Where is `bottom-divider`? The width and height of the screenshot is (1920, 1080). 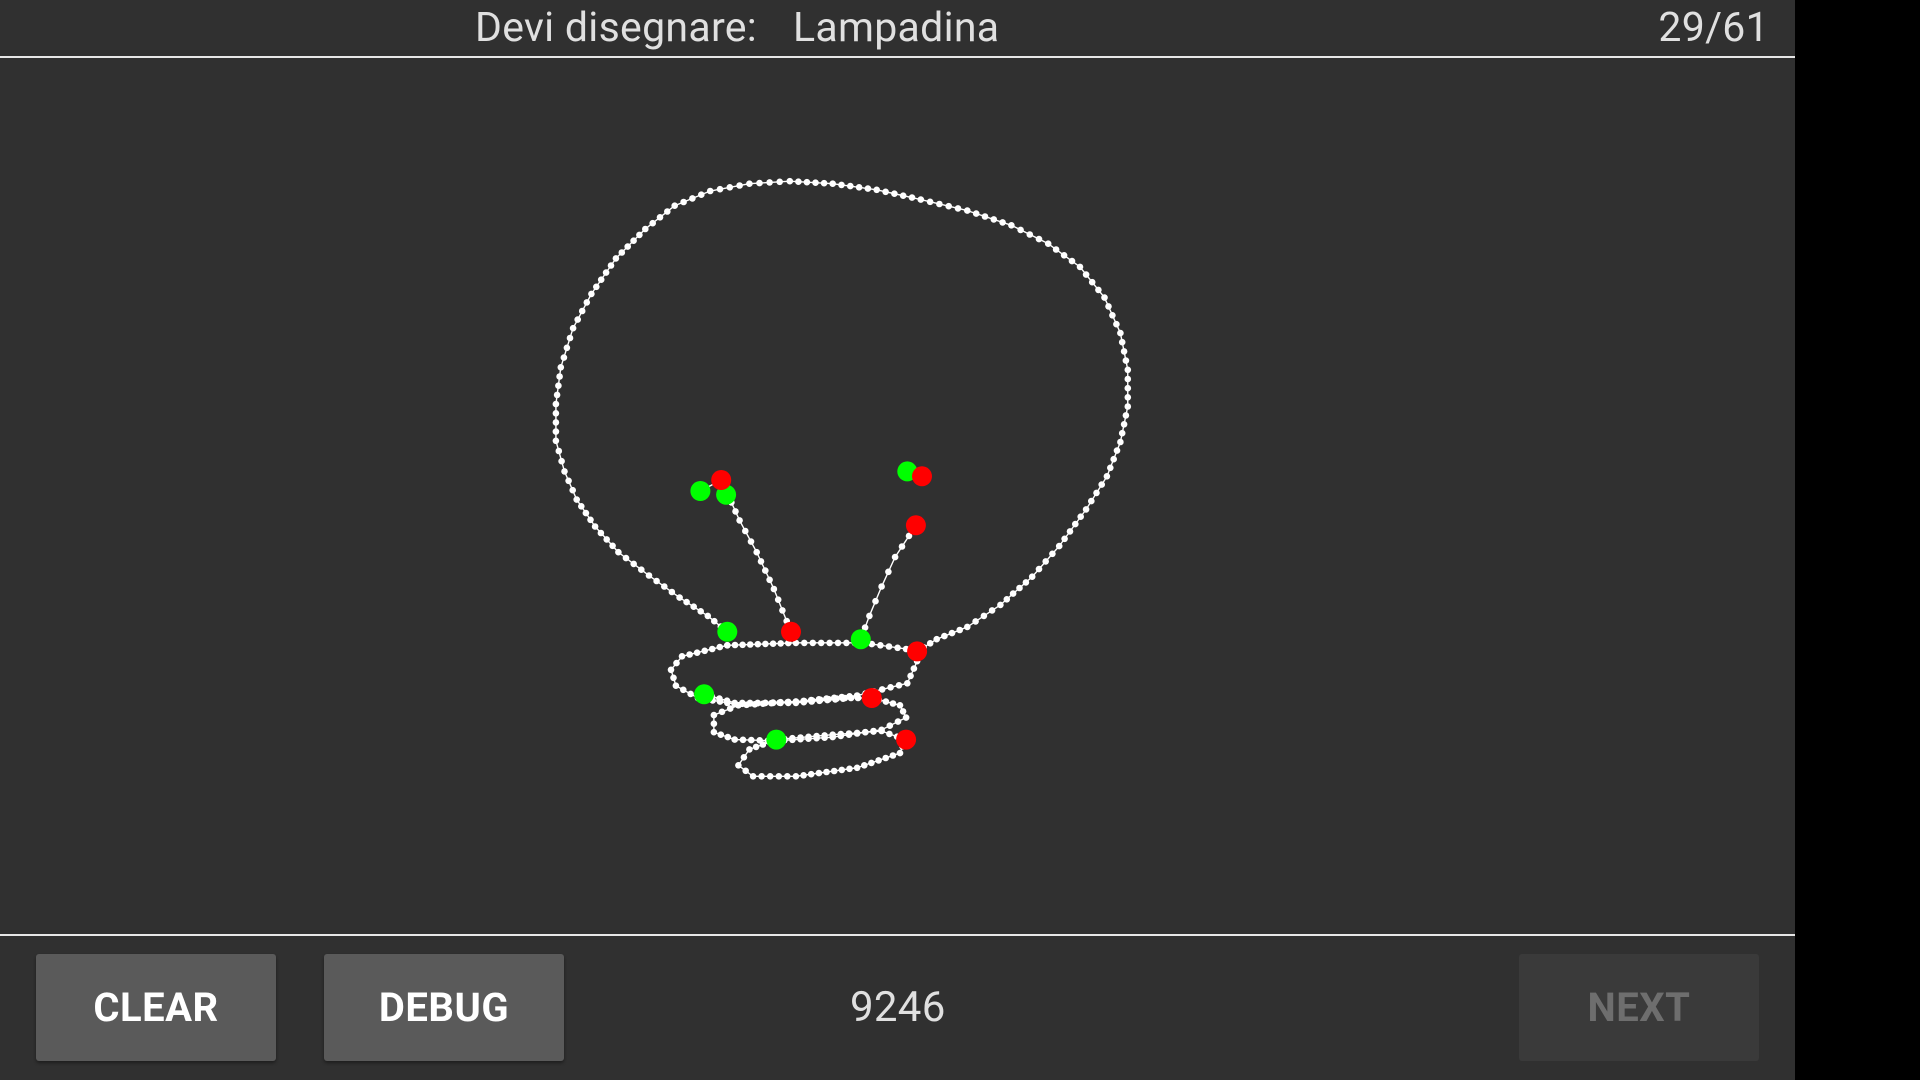
bottom-divider is located at coordinates (897, 935).